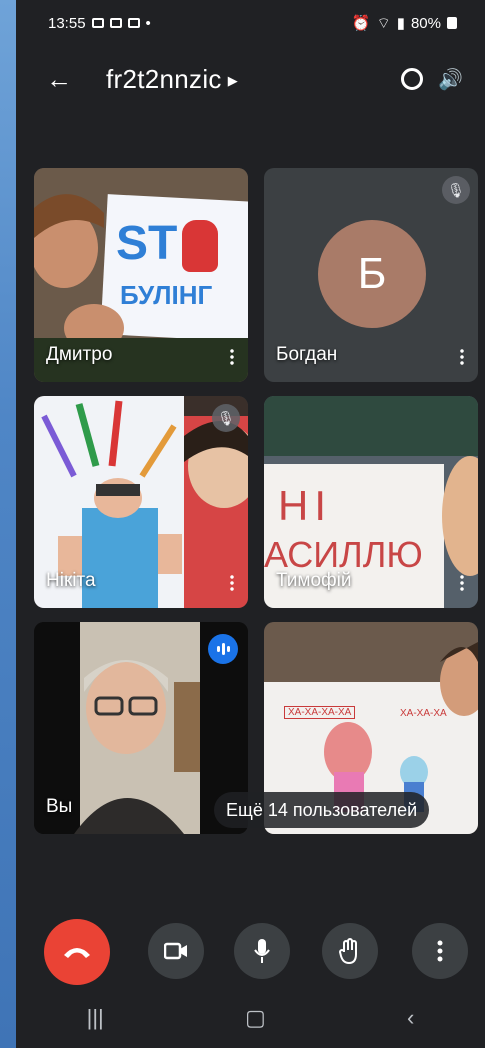 The image size is (485, 1048). I want to click on stop-sign-text: ST, so click(147, 243).